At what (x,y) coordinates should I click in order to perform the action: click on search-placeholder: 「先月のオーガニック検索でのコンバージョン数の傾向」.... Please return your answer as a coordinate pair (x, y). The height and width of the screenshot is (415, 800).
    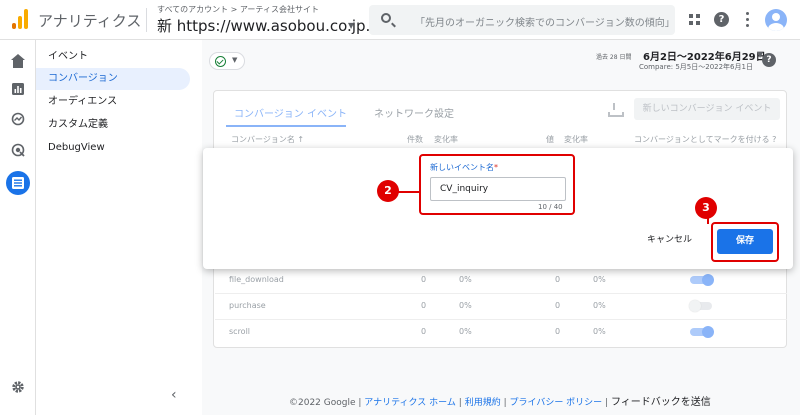
    Looking at the image, I should click on (542, 23).